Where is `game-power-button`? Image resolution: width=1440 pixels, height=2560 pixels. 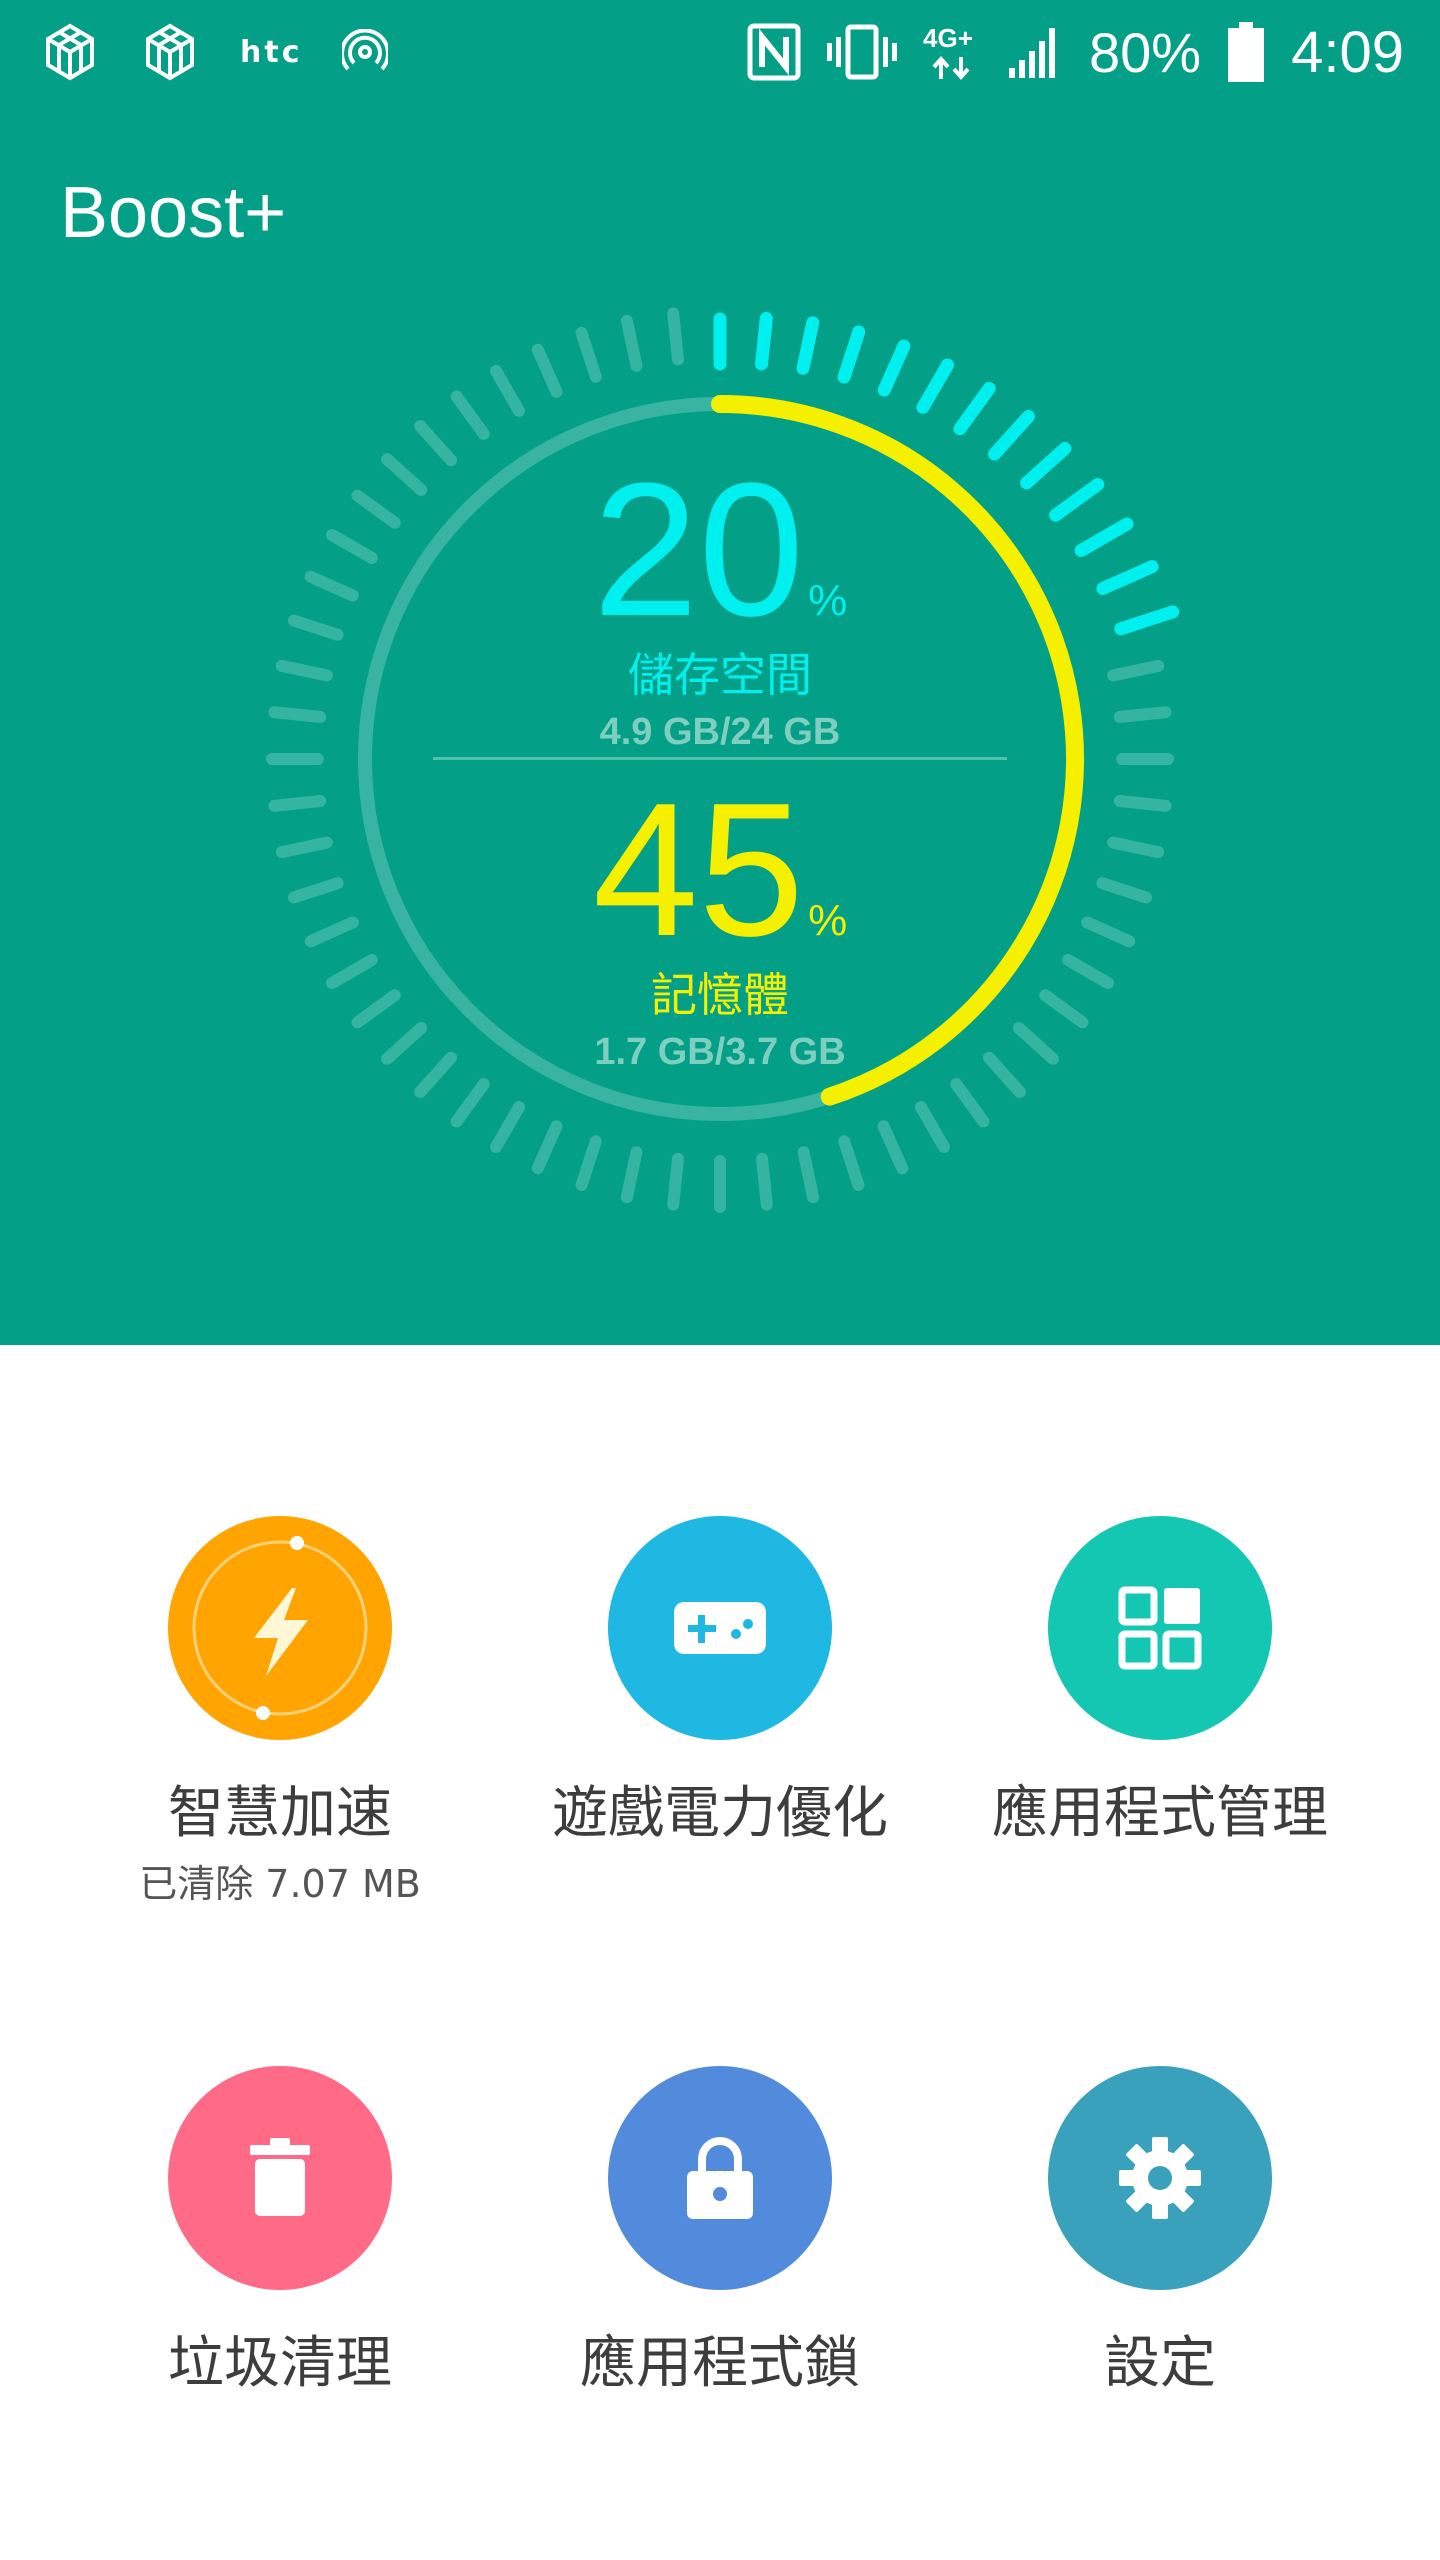 game-power-button is located at coordinates (720, 1628).